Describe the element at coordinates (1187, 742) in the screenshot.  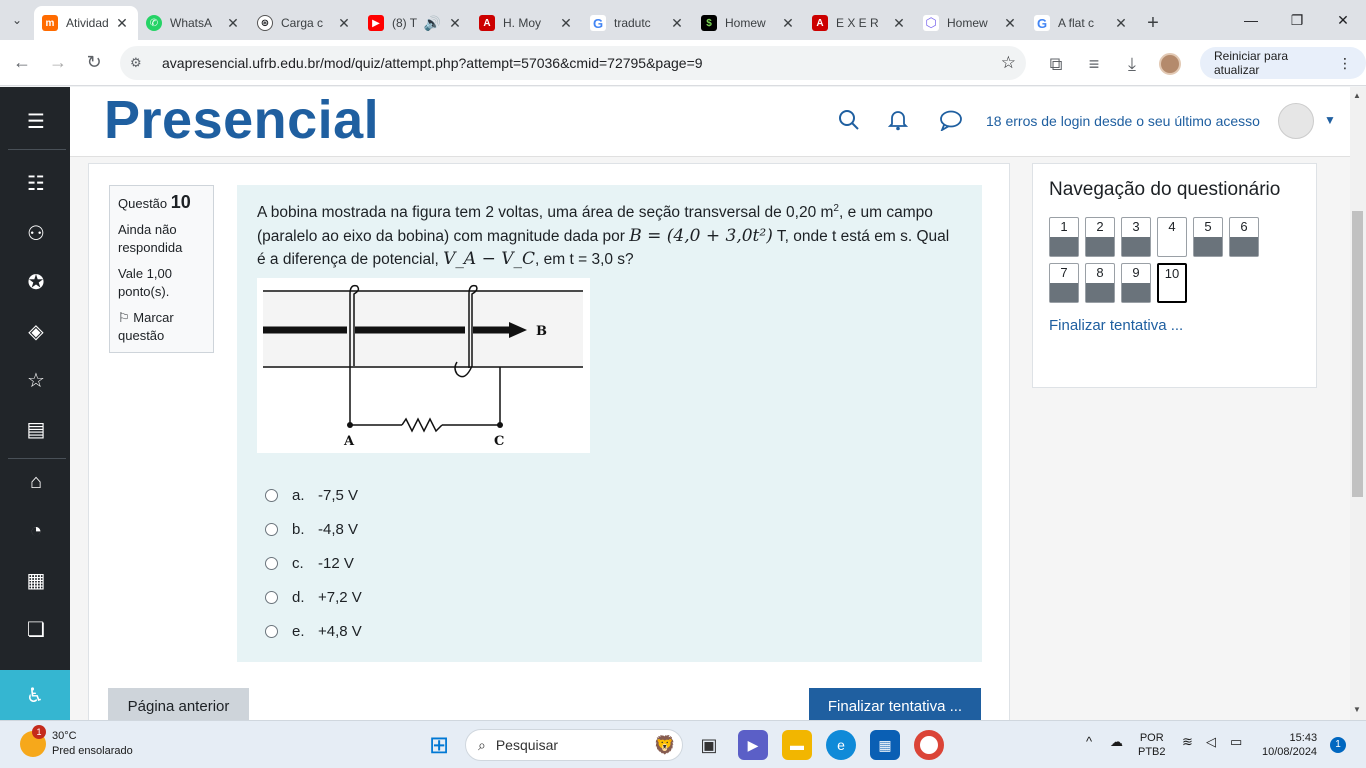
I see `wifi-icon: ≋` at that location.